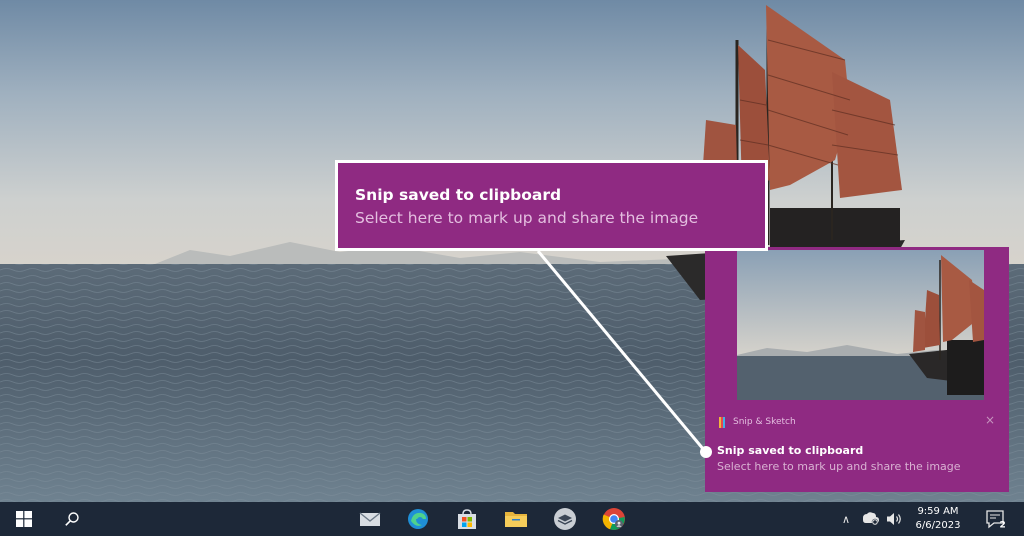 This screenshot has width=1024, height=536. I want to click on toast-title: Snip saved to clipboard, so click(790, 450).